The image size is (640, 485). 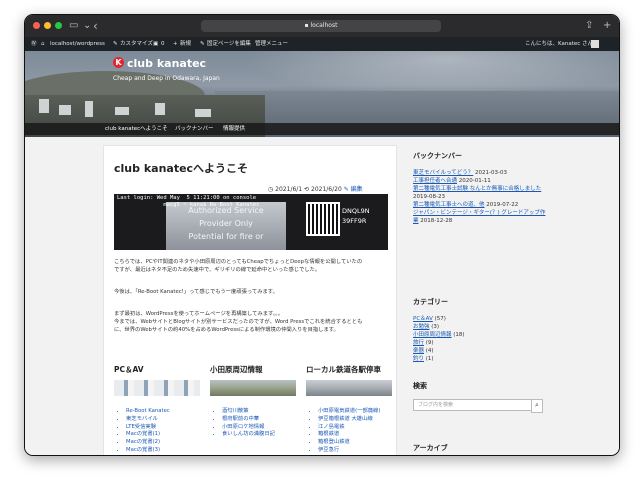 What do you see at coordinates (418, 351) in the screenshot?
I see `category-link: 楽器` at bounding box center [418, 351].